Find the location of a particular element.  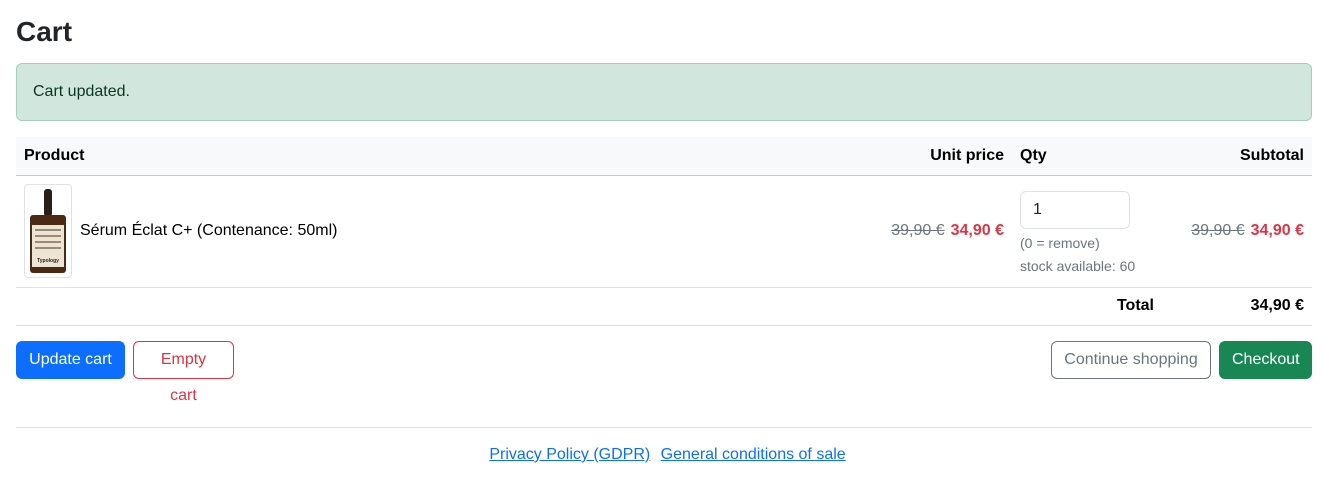

cart-updated-alert: Cart updated. is located at coordinates (664, 92).